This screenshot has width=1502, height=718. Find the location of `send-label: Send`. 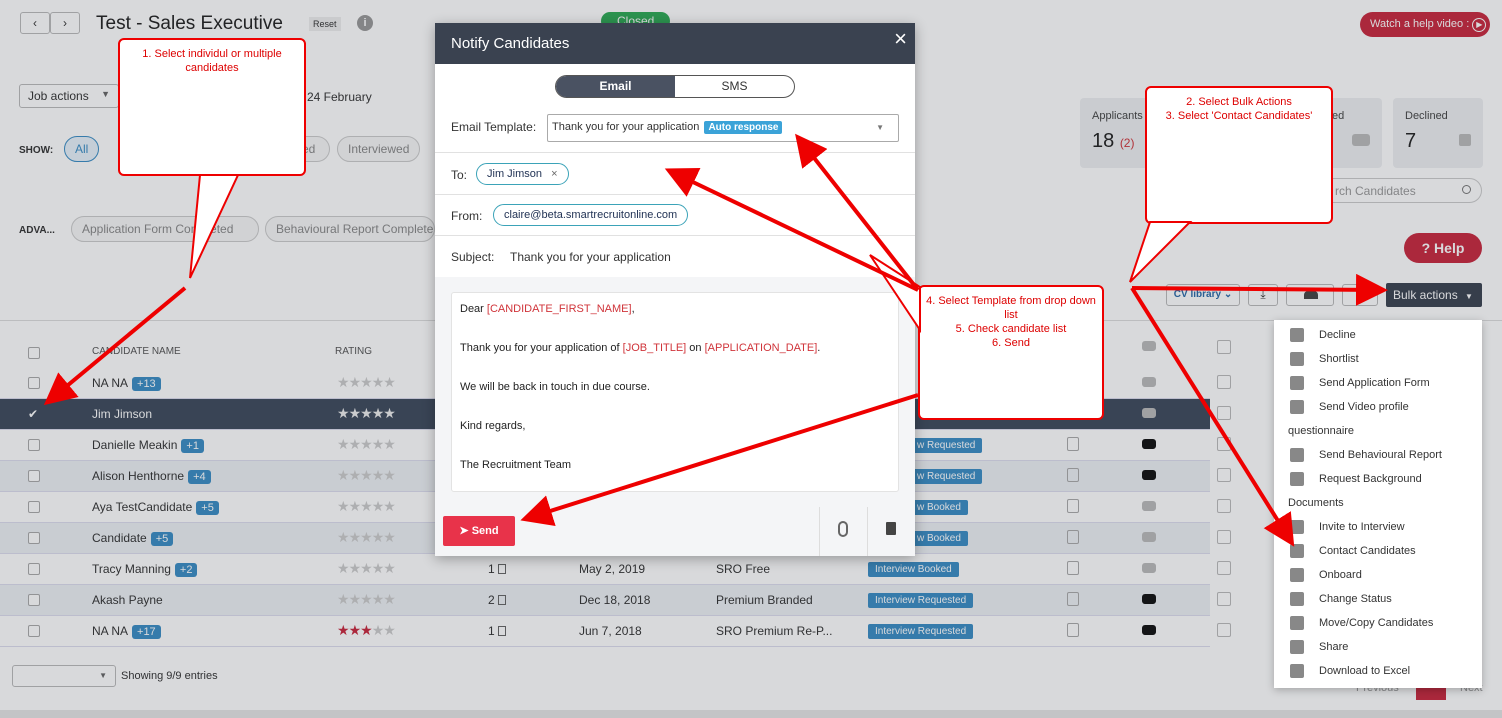

send-label: Send is located at coordinates (485, 531).